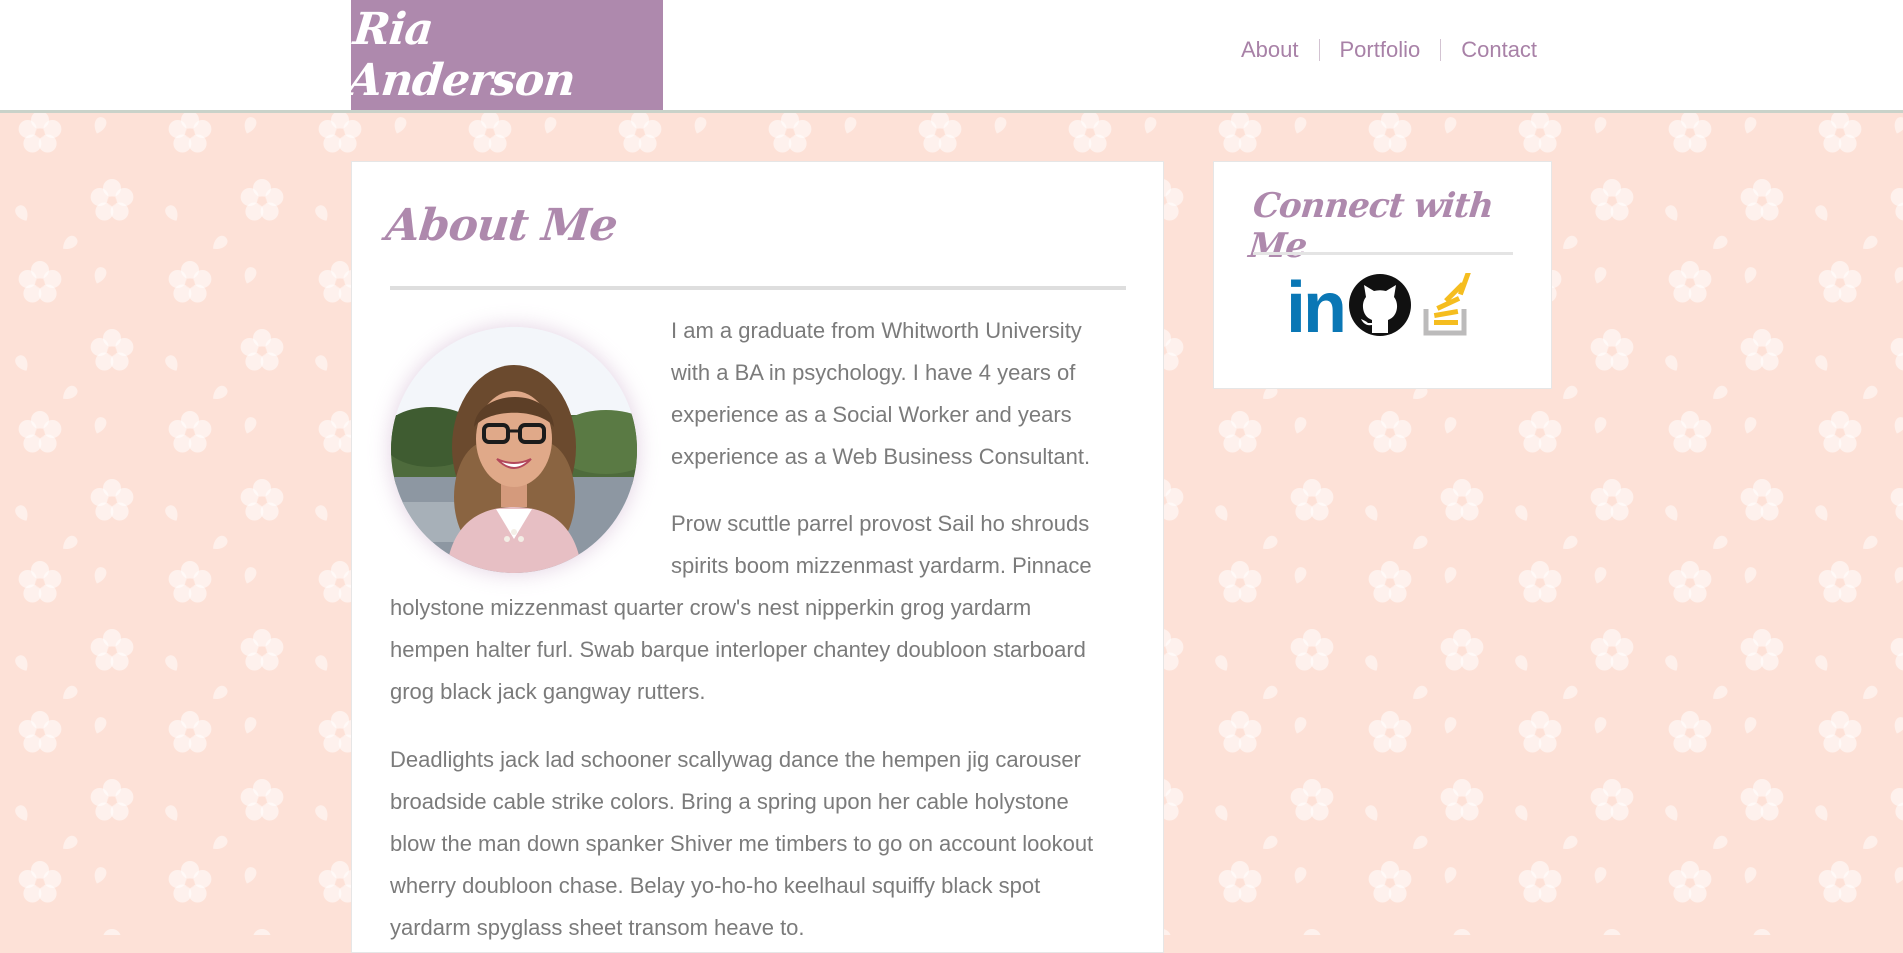 The width and height of the screenshot is (1903, 953). What do you see at coordinates (1380, 50) in the screenshot?
I see `nav-link-portfolio: Portfolio` at bounding box center [1380, 50].